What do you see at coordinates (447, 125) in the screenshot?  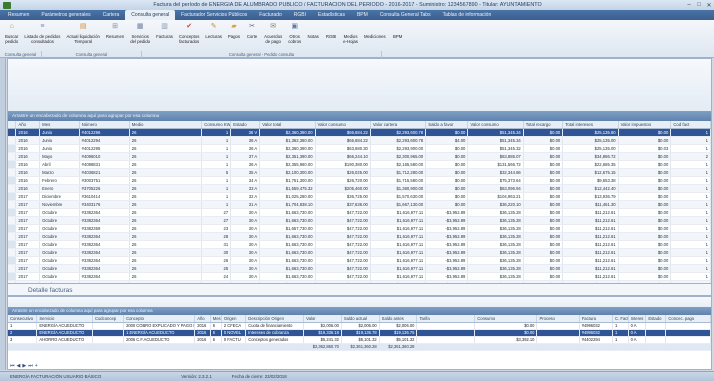 I see `column-header: Saldo a favor` at bounding box center [447, 125].